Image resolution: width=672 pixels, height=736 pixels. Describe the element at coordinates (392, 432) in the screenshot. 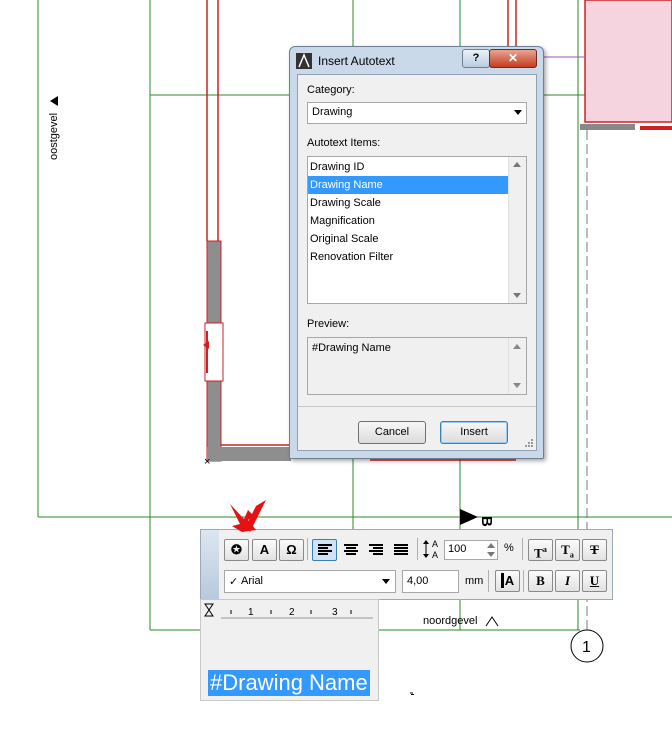

I see `cancel-button: Cancel` at that location.